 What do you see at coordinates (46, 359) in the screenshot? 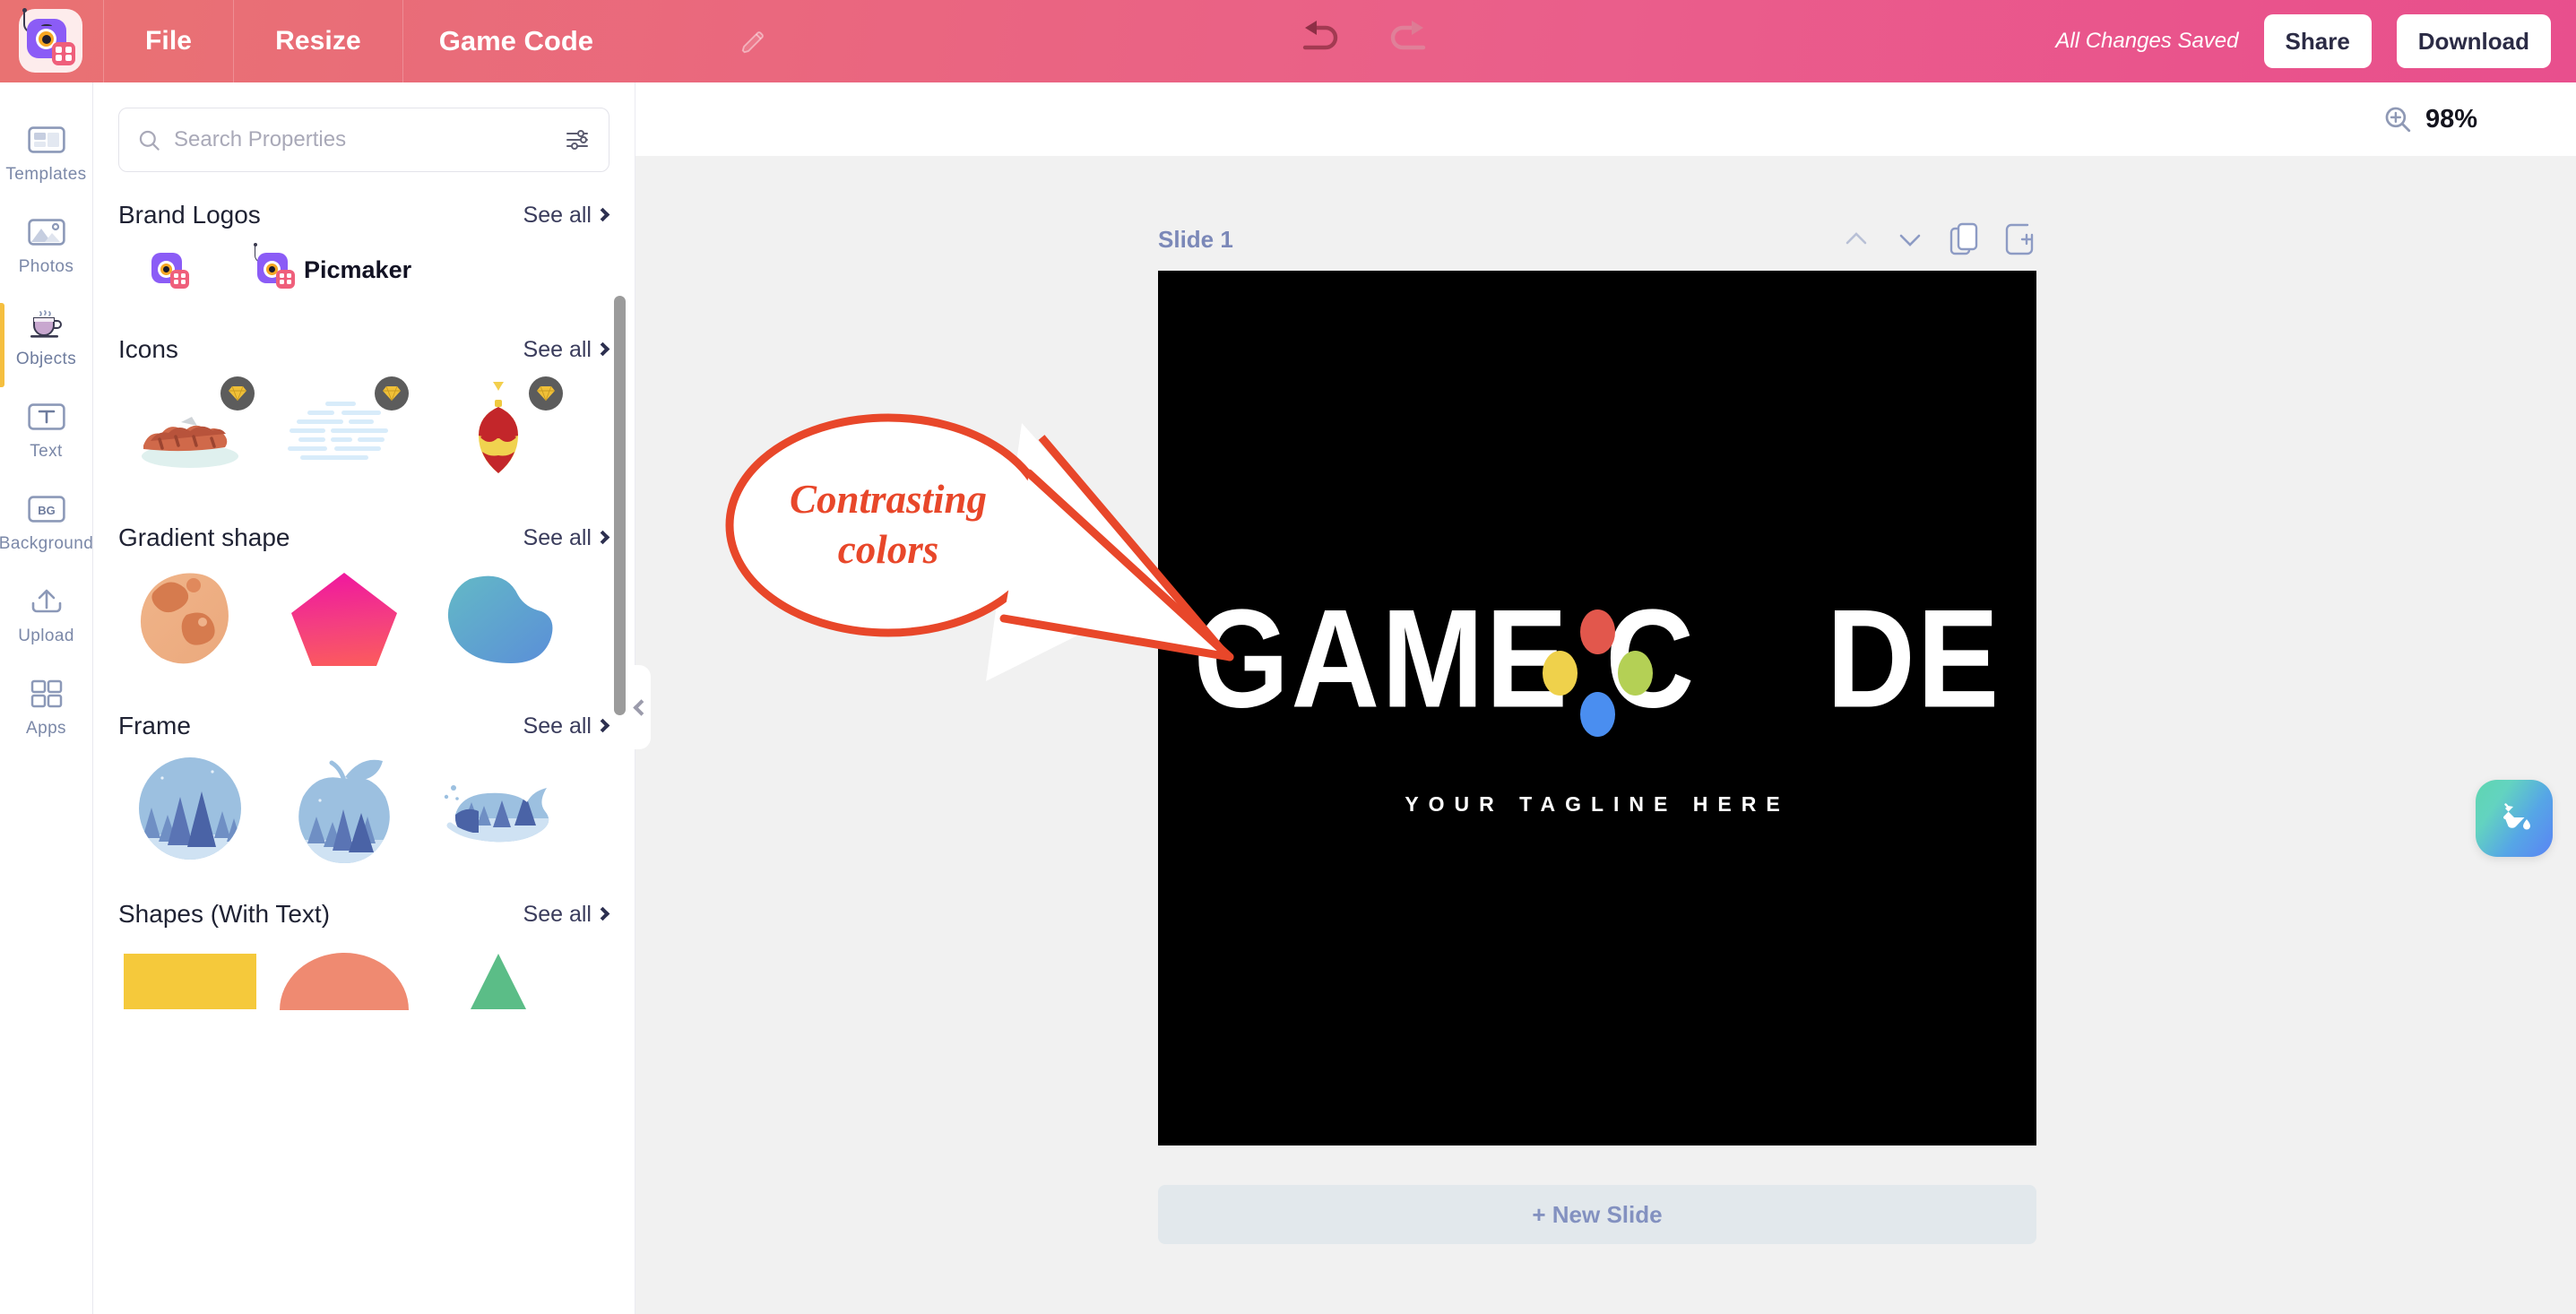
I see `sidebar-item-label: Objects` at bounding box center [46, 359].